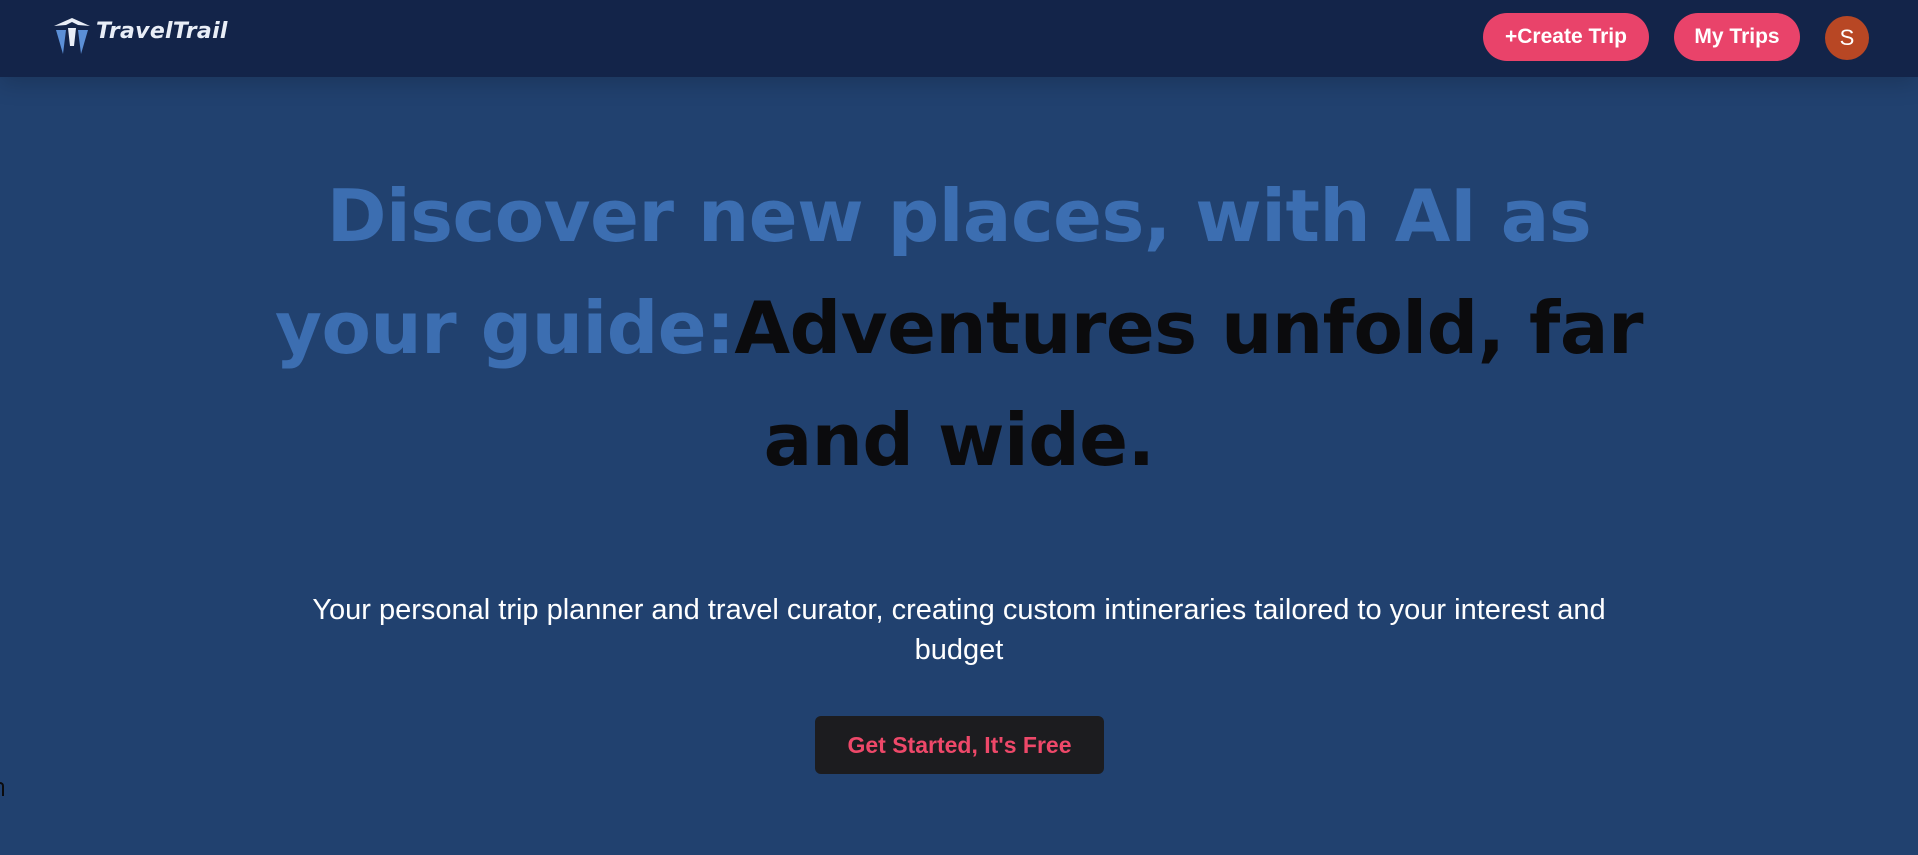 This screenshot has height=855, width=1918. I want to click on create-trip-button: +Create Trip, so click(1566, 37).